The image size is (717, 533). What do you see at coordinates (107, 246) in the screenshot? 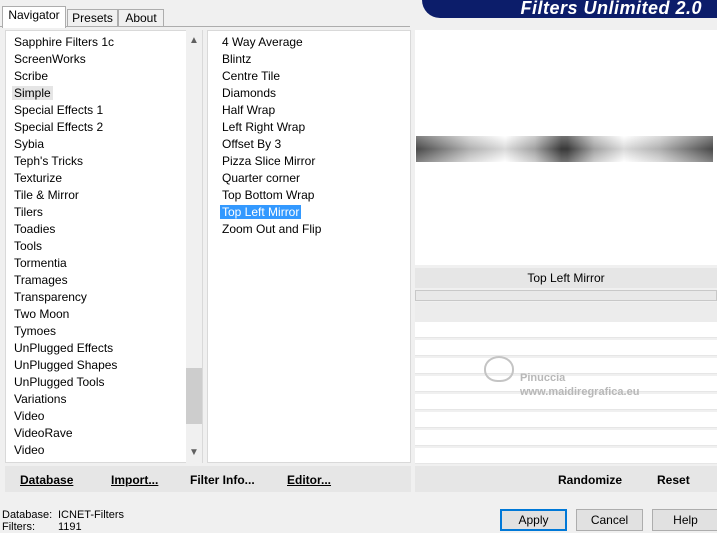
I see `category-item: Tools` at bounding box center [107, 246].